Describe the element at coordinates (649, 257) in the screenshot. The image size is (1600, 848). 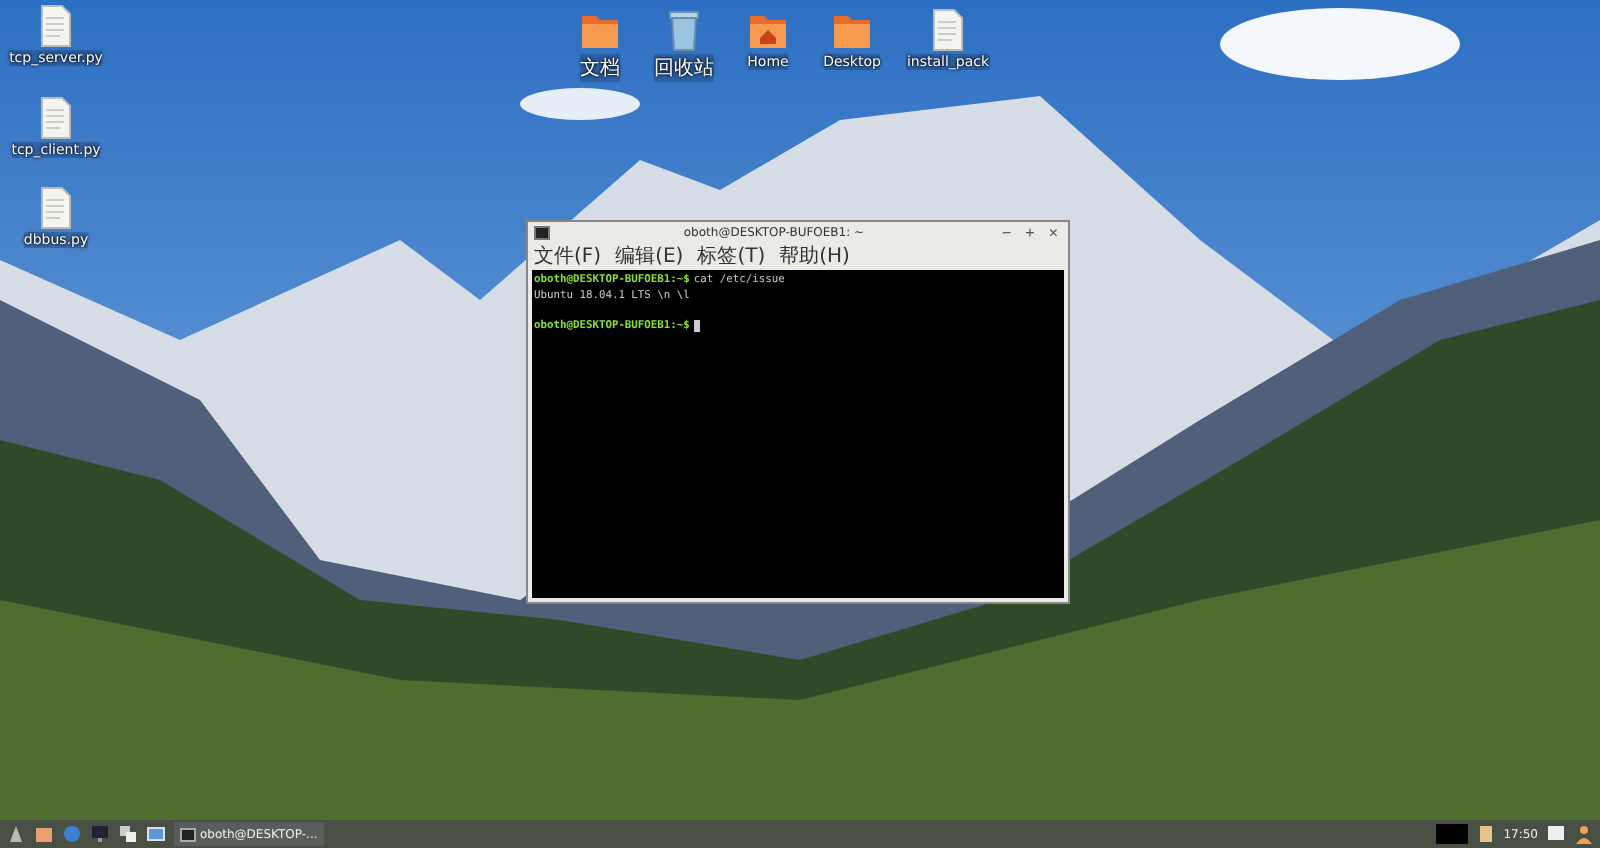
I see `menu-item: 编辑(E)` at that location.